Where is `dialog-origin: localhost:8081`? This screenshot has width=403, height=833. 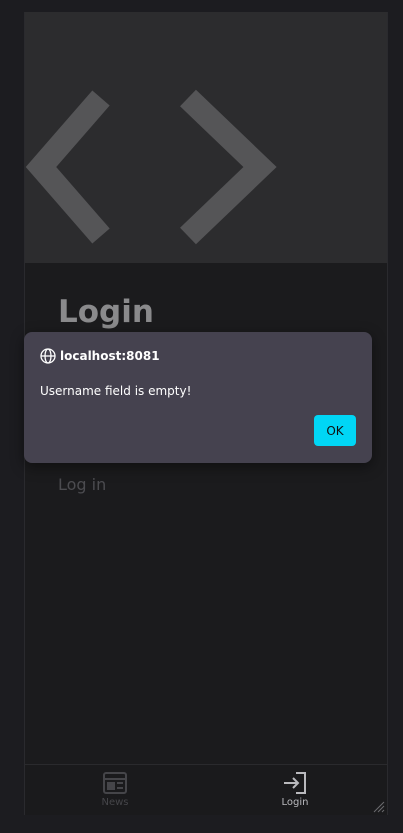
dialog-origin: localhost:8081 is located at coordinates (110, 356).